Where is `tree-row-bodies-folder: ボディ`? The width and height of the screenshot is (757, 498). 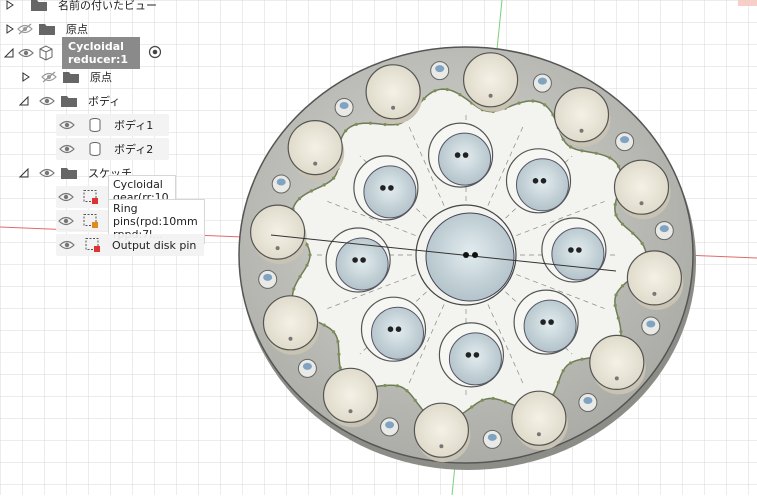
tree-row-bodies-folder: ボディ is located at coordinates (69, 101).